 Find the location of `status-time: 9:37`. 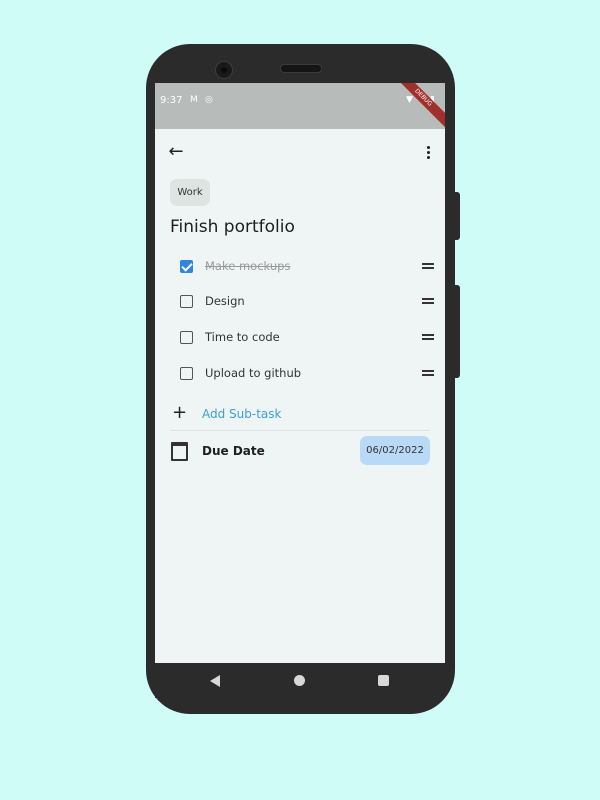

status-time: 9:37 is located at coordinates (171, 100).